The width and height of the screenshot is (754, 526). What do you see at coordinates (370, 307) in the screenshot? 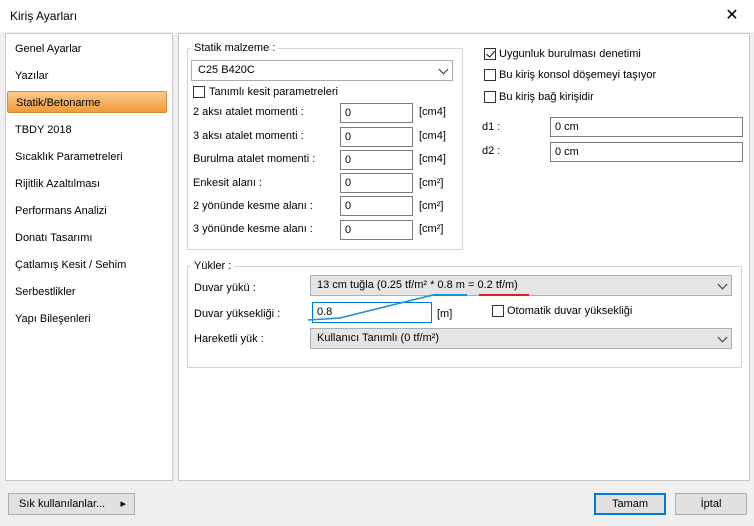
I see `blue-connector-annotation` at bounding box center [370, 307].